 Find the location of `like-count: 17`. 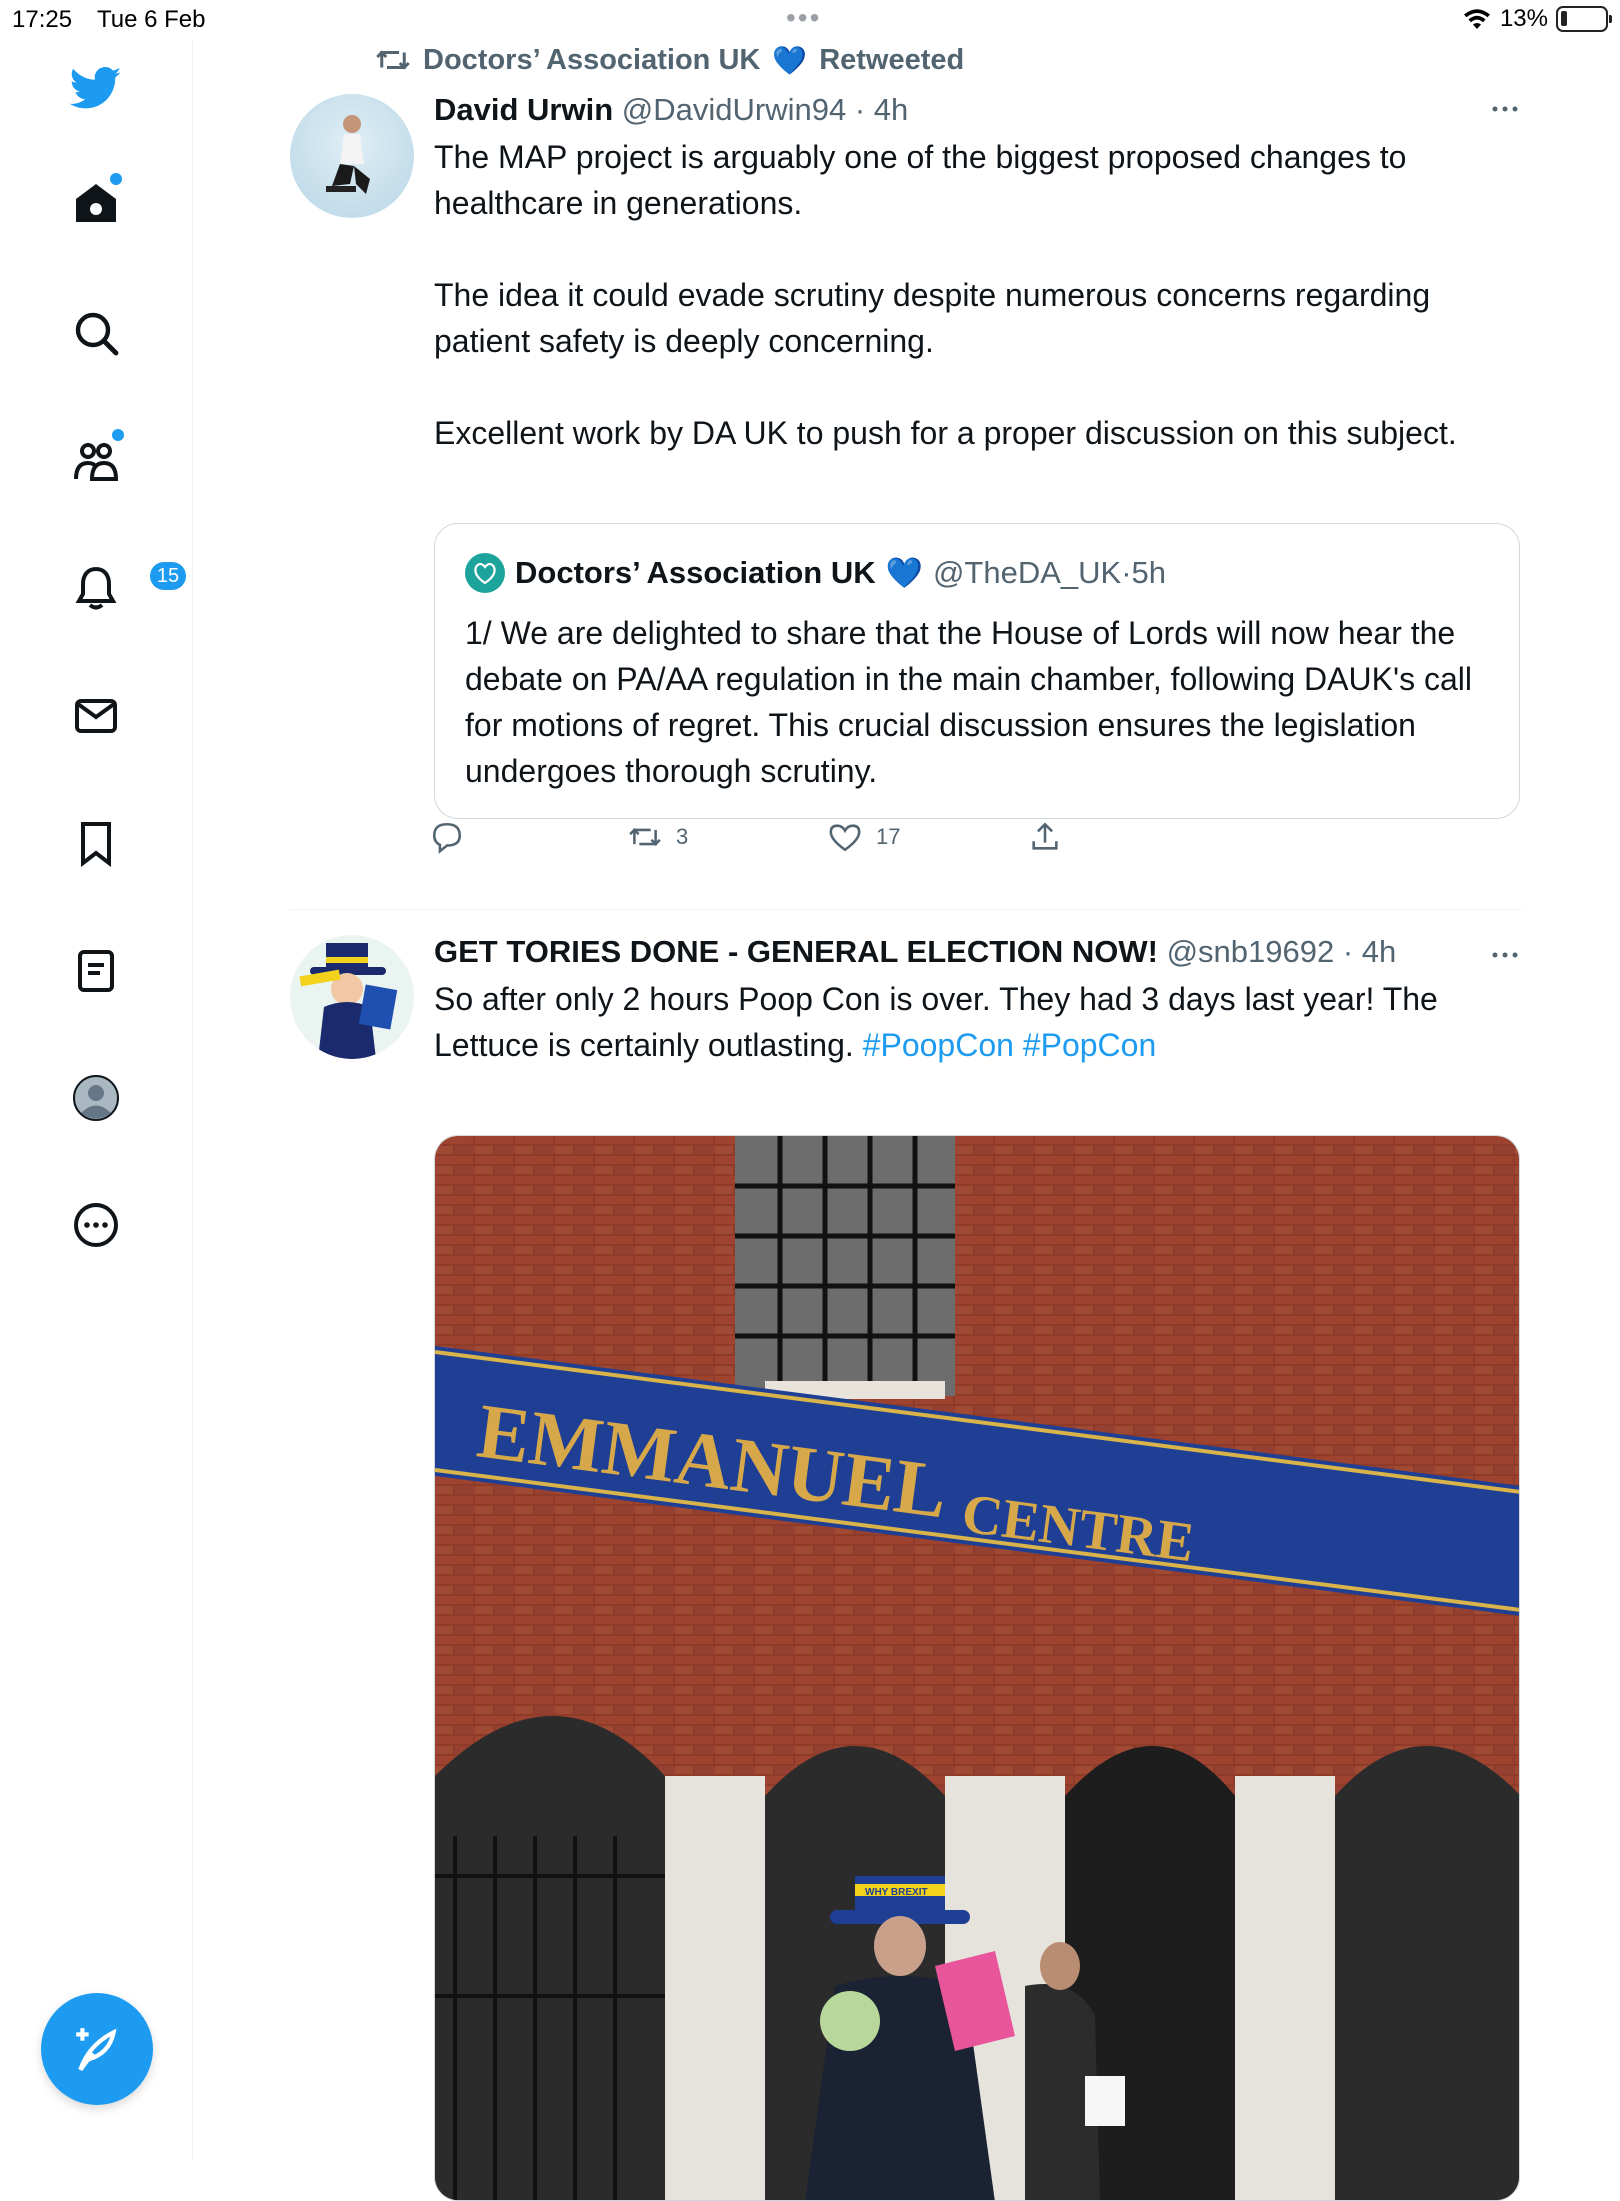

like-count: 17 is located at coordinates (888, 836).